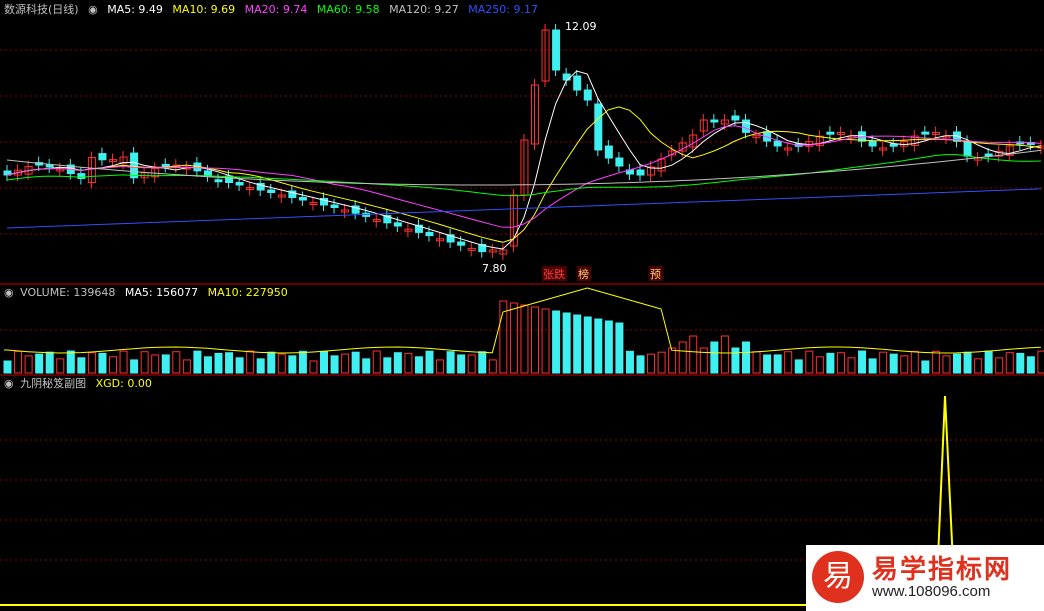  I want to click on volume-ma10-value: MA10: 227950, so click(247, 292).